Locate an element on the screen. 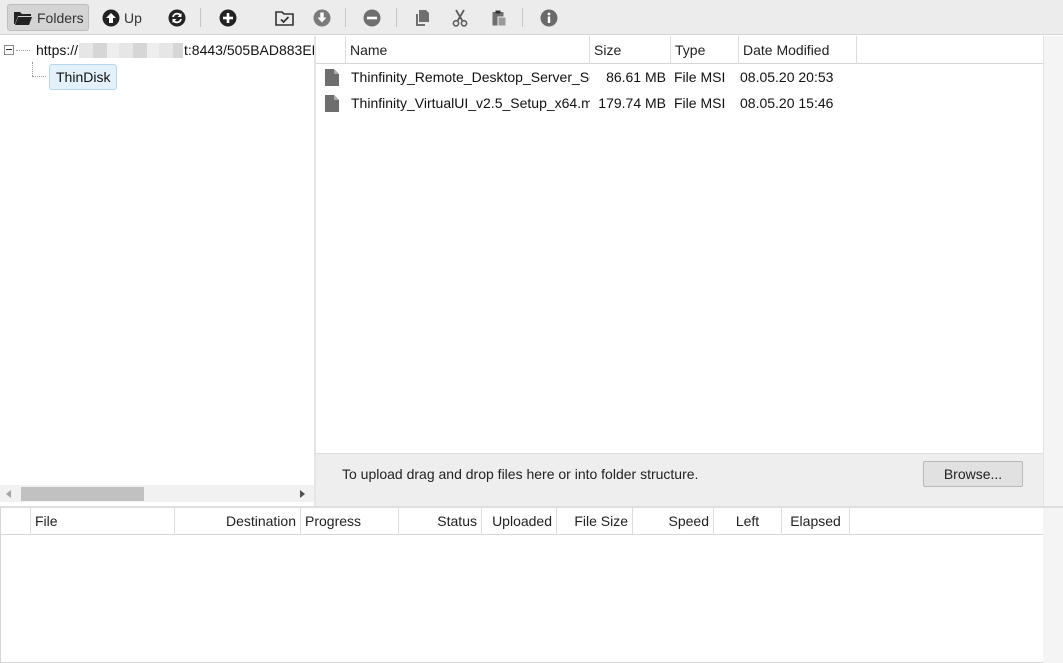  scroll-left-arrow-icon is located at coordinates (8, 494).